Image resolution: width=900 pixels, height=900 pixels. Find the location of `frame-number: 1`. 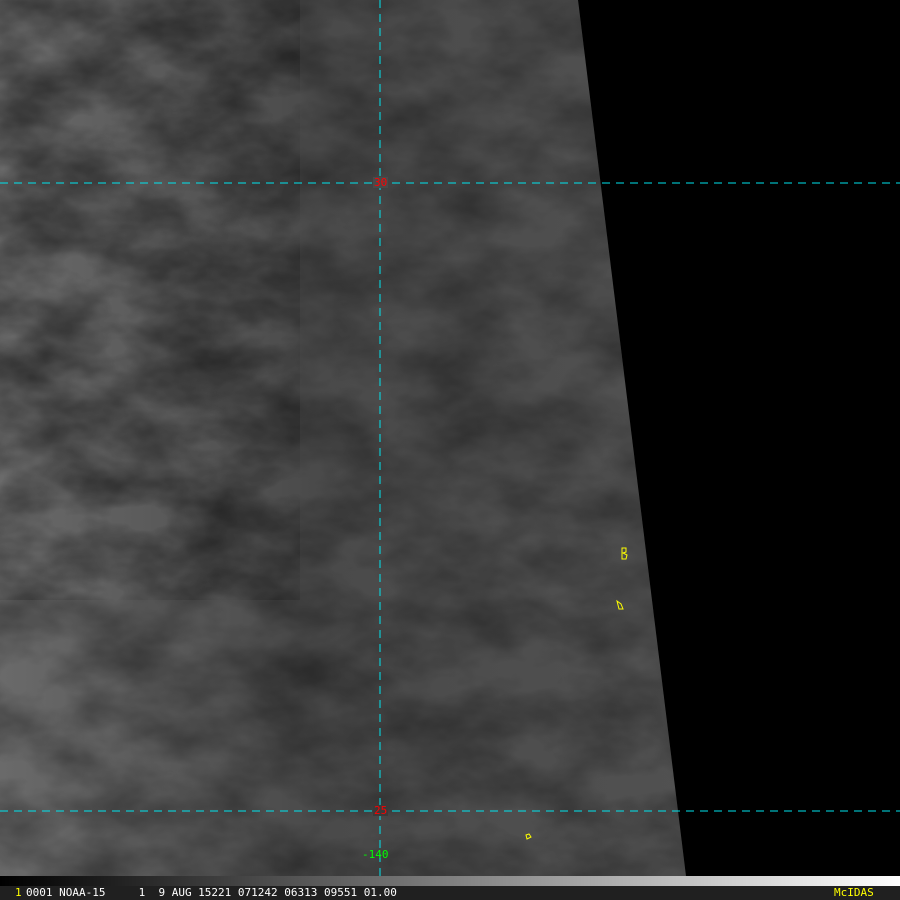

frame-number: 1 is located at coordinates (18, 892).